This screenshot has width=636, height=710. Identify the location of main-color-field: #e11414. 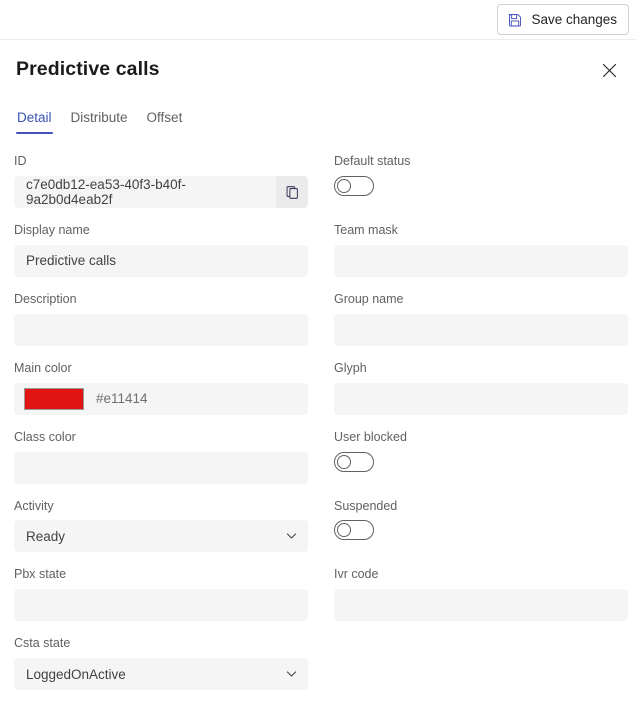
(161, 398).